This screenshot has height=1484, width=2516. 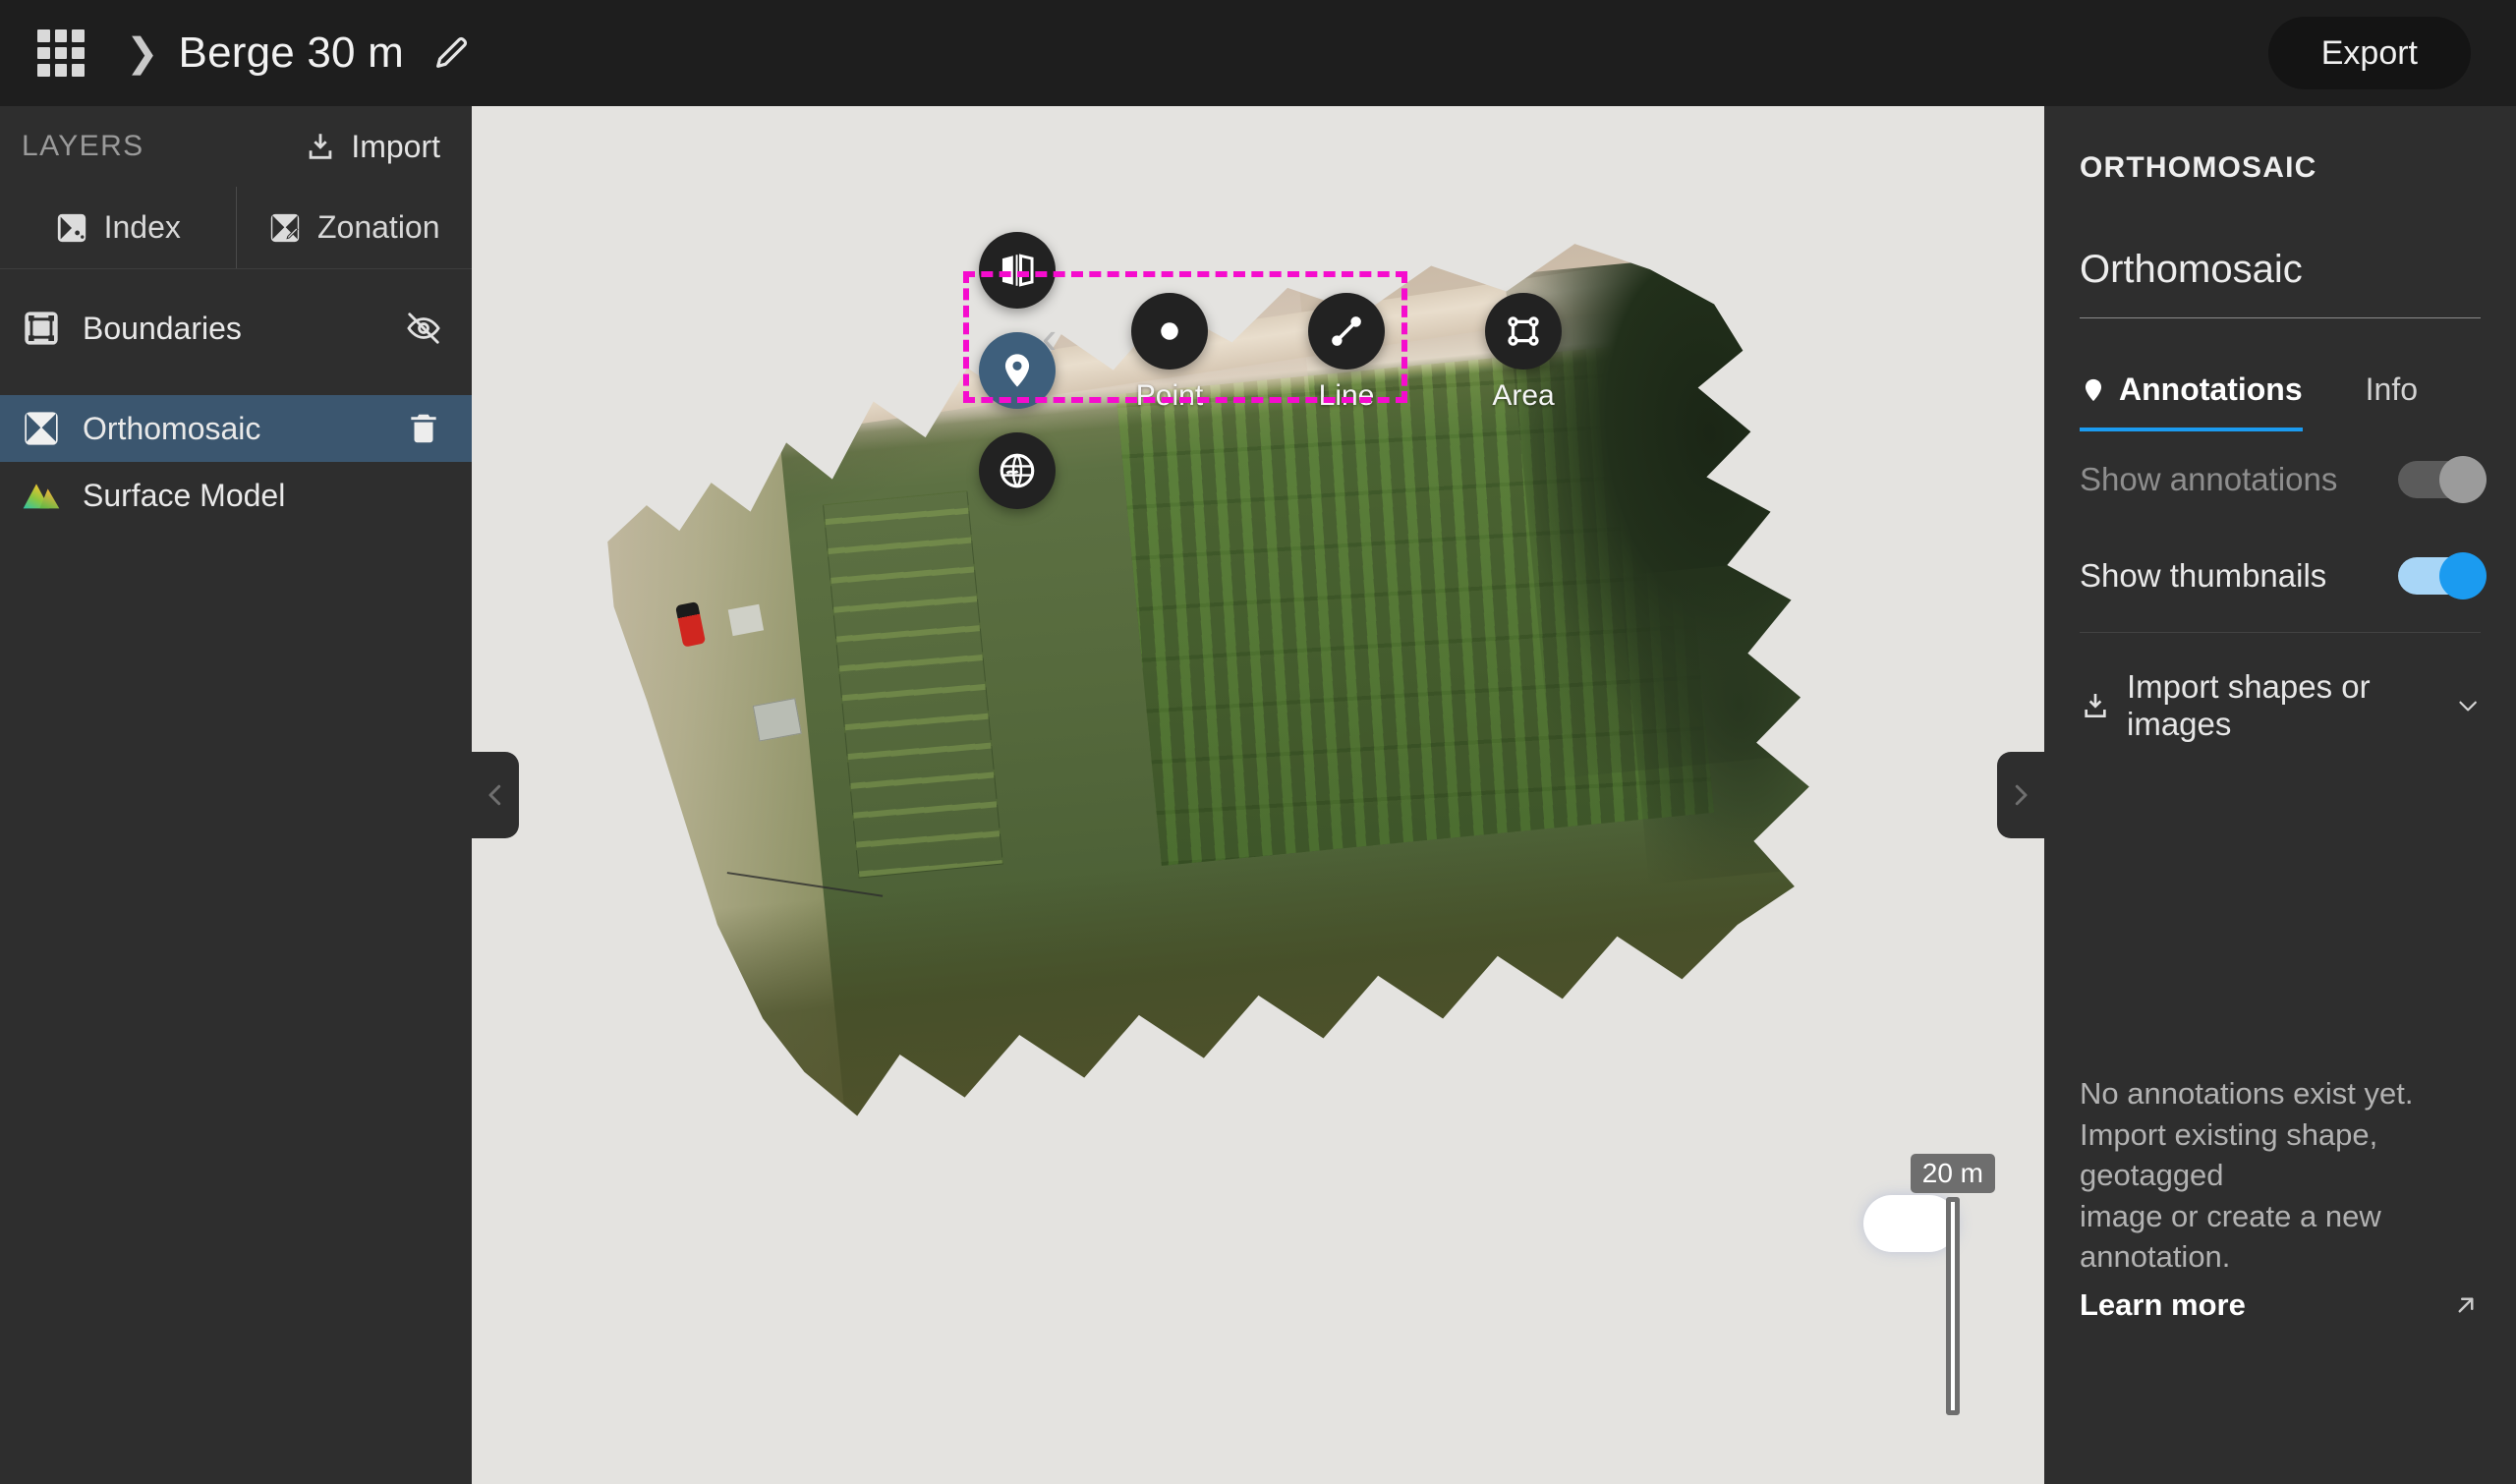 I want to click on tab-zonation: Zonation, so click(x=354, y=227).